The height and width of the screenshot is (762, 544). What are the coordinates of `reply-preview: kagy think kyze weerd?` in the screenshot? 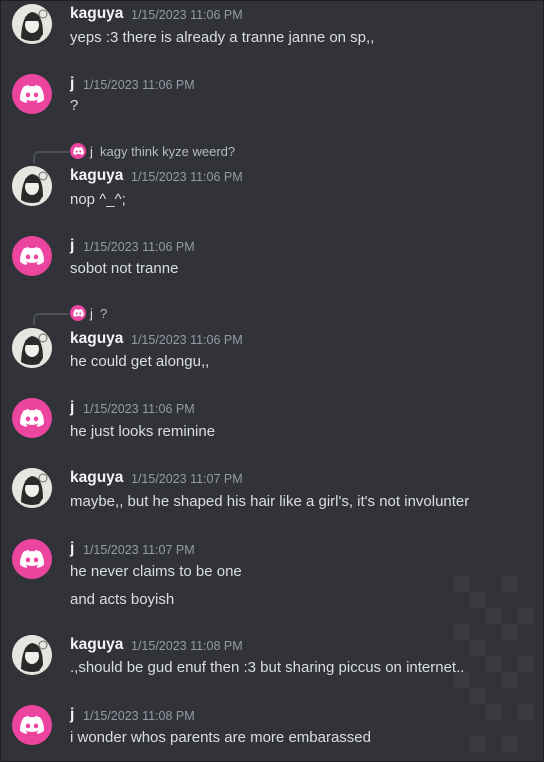 It's located at (167, 151).